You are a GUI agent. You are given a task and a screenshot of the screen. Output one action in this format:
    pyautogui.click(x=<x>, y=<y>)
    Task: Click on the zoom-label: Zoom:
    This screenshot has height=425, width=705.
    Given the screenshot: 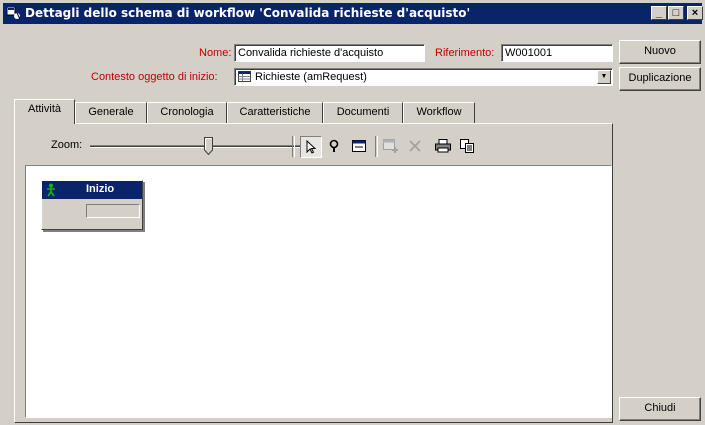 What is the action you would take?
    pyautogui.click(x=67, y=145)
    